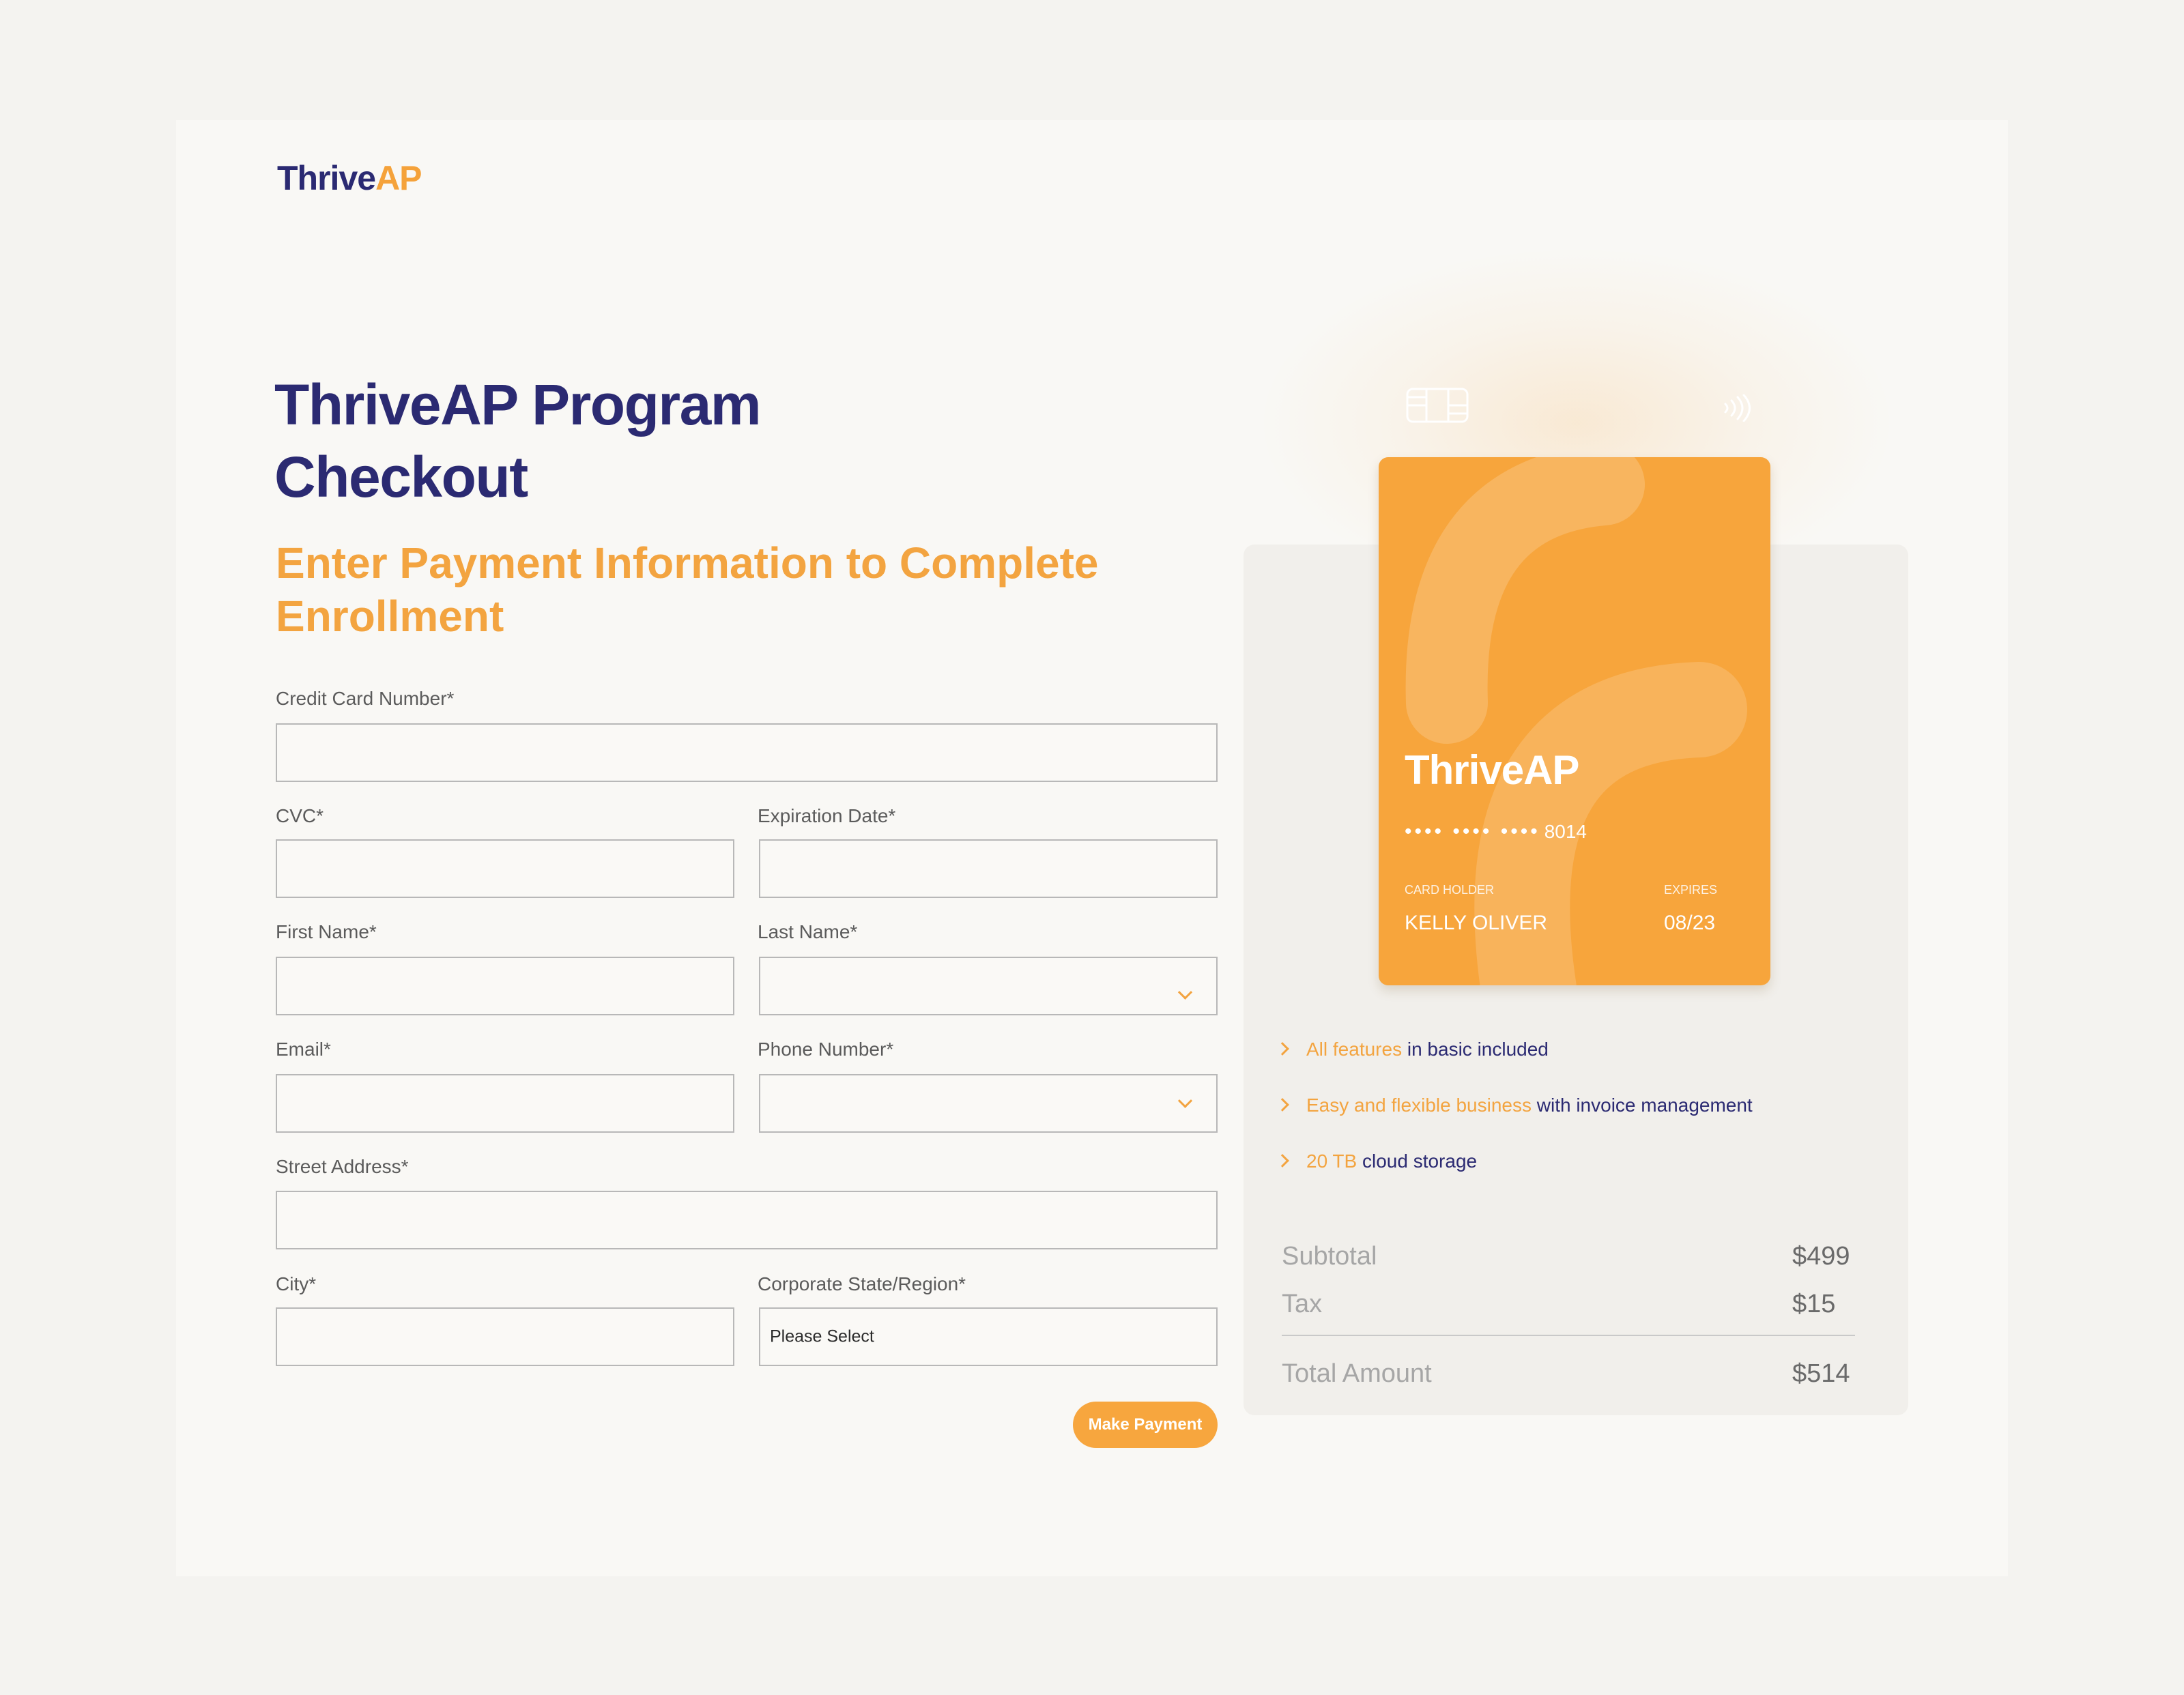 The width and height of the screenshot is (2184, 1695). Describe the element at coordinates (296, 1283) in the screenshot. I see `city-label: City*` at that location.